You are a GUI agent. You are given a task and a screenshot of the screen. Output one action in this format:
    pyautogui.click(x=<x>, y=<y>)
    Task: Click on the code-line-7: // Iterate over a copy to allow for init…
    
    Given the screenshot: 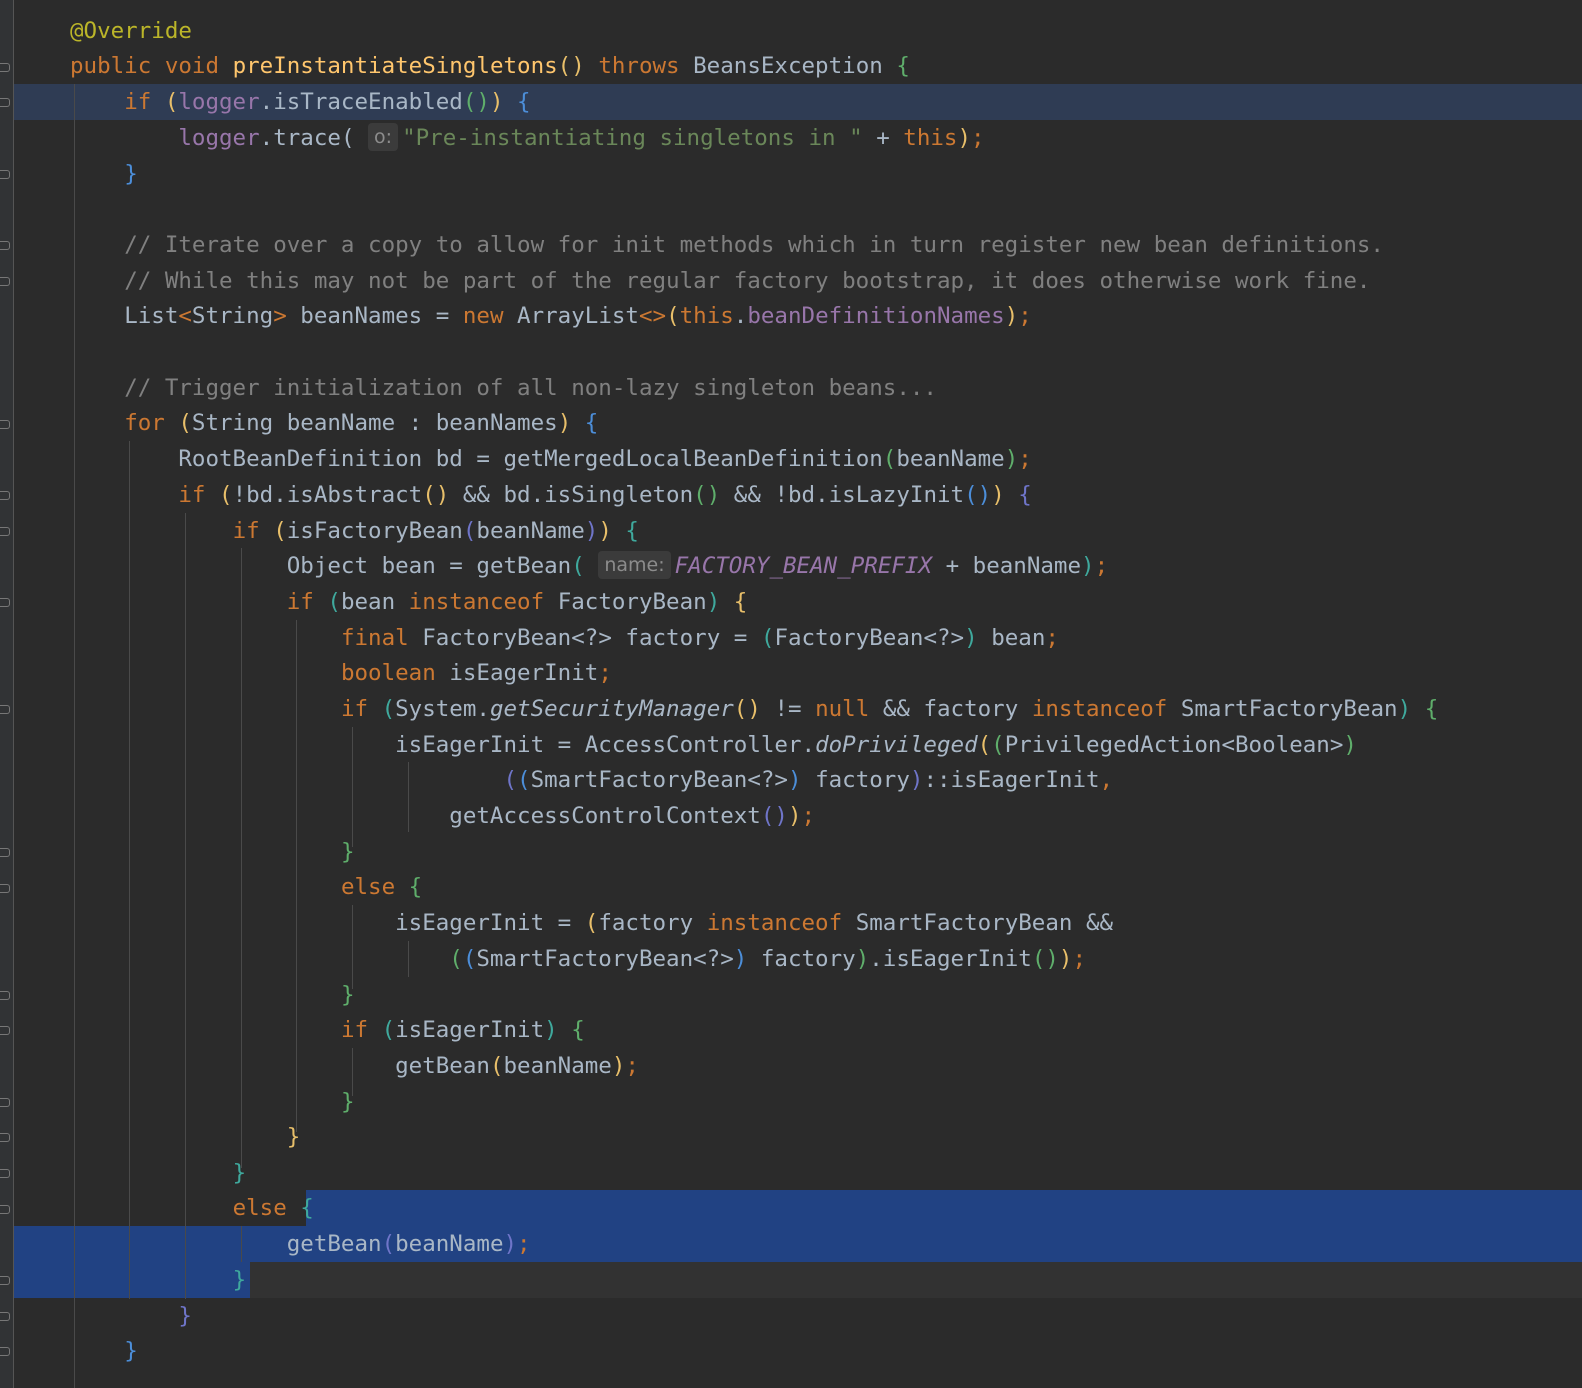 What is the action you would take?
    pyautogui.click(x=727, y=245)
    